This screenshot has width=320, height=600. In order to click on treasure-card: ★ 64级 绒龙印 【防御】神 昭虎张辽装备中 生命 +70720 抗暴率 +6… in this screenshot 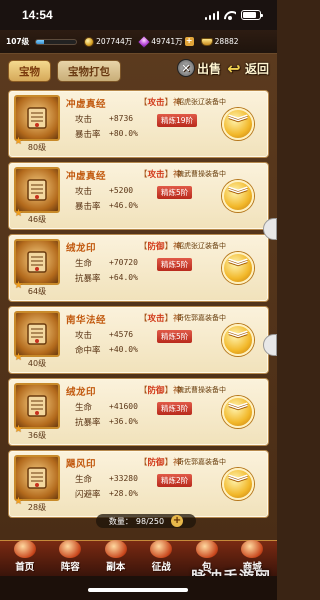, I will do `click(138, 268)`.